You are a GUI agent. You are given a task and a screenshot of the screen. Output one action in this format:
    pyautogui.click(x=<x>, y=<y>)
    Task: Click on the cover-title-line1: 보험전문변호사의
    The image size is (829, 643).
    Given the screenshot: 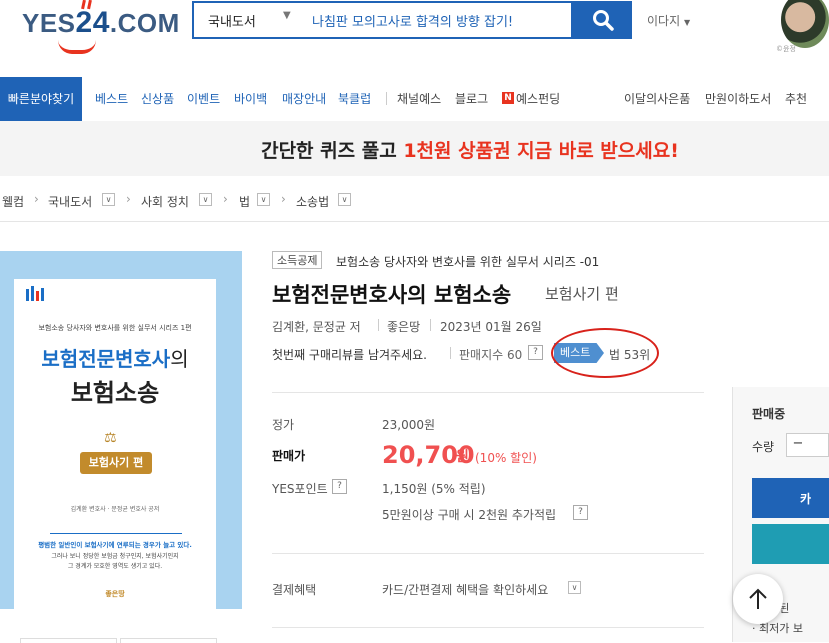 What is the action you would take?
    pyautogui.click(x=115, y=359)
    